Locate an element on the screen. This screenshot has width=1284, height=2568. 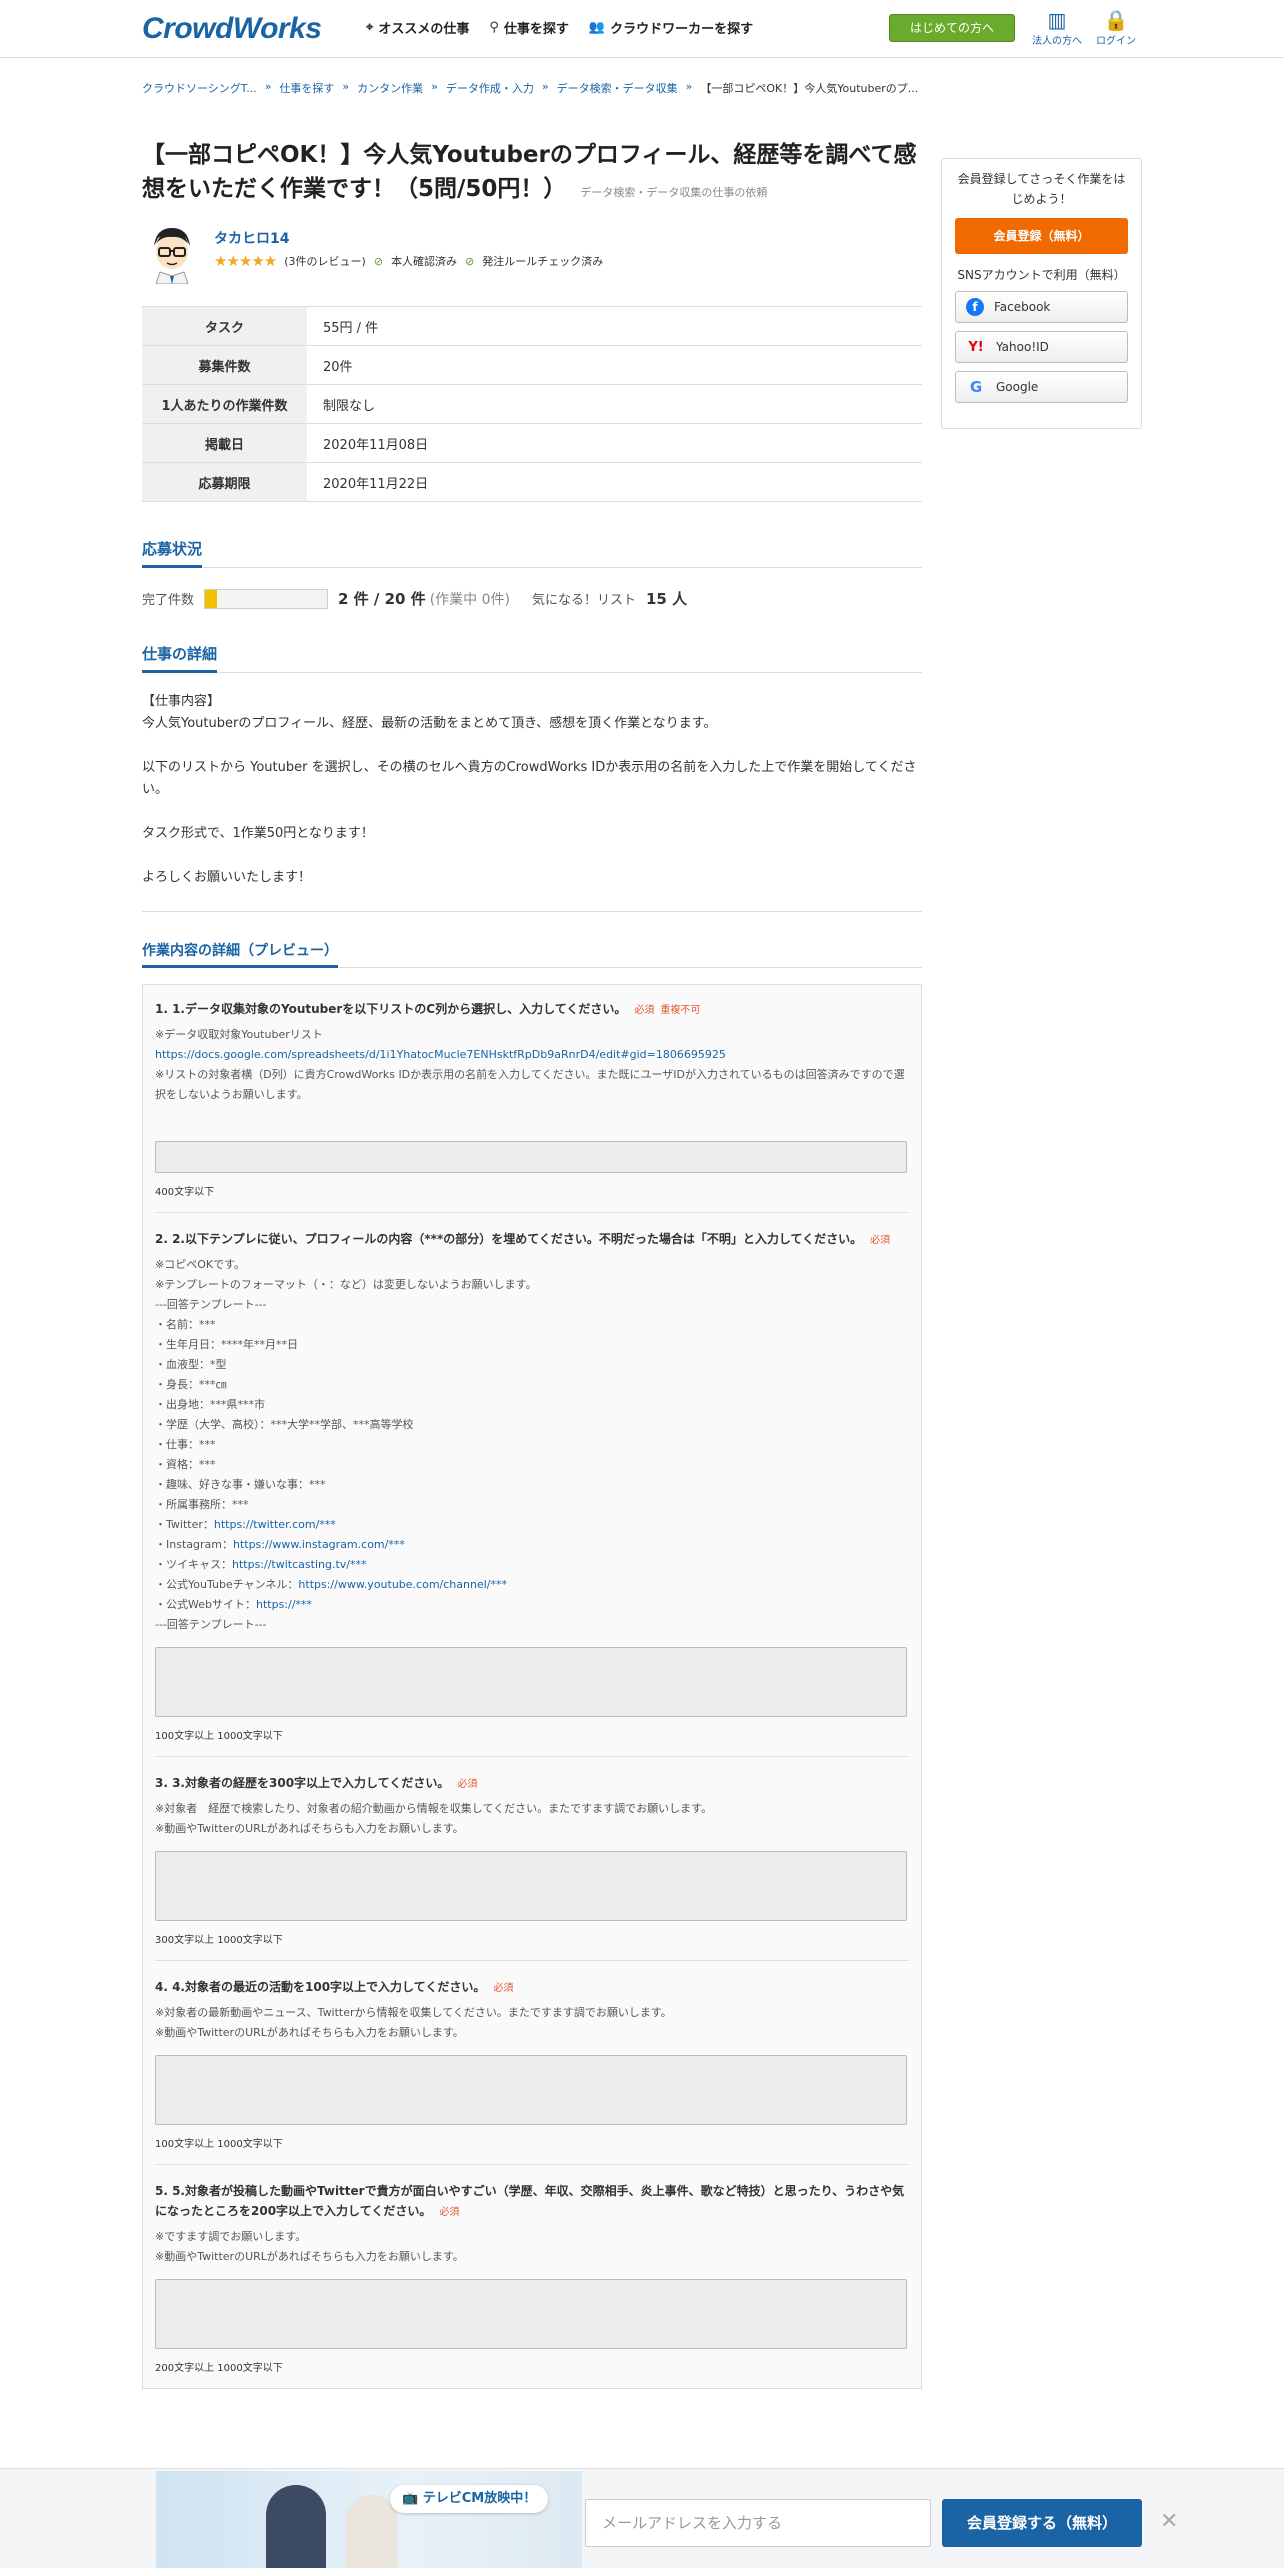
description-line: ※ですます調でお願いします。 is located at coordinates (231, 2236).